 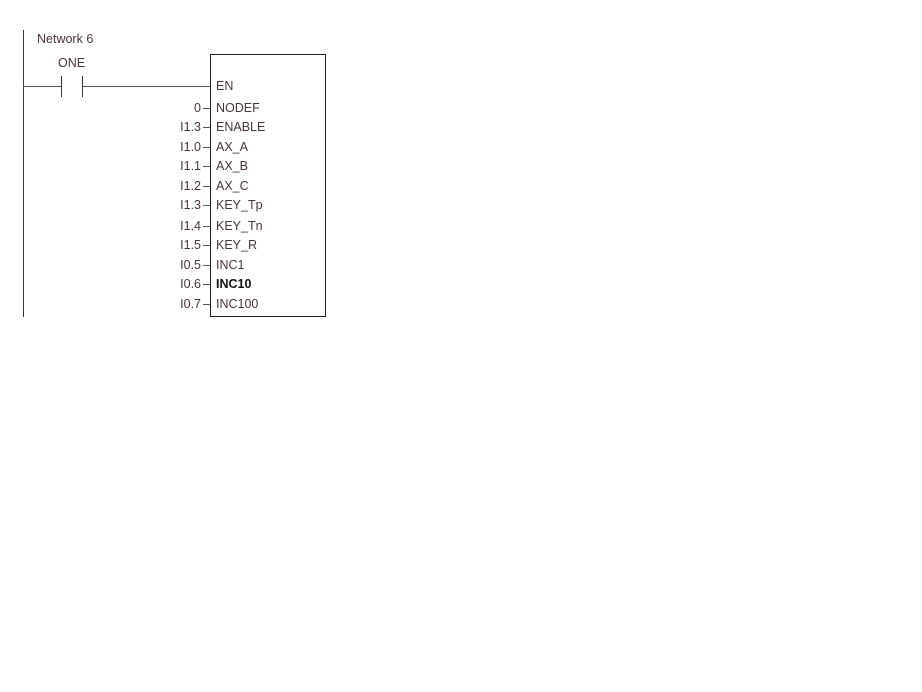 I want to click on pin-label: ENABLE, so click(x=241, y=127).